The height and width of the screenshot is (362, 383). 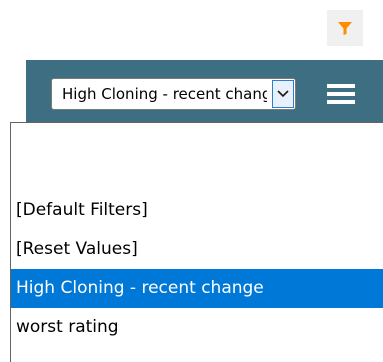 What do you see at coordinates (197, 327) in the screenshot?
I see `option-worst-rating: worst rating` at bounding box center [197, 327].